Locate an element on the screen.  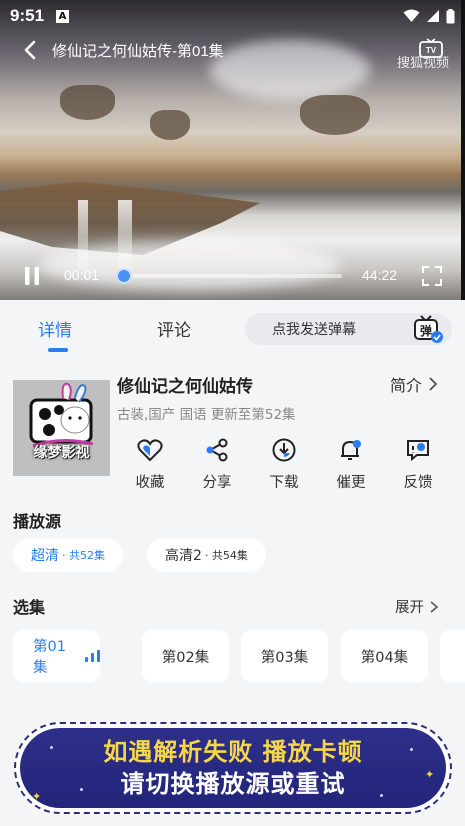
share-icon is located at coordinates (217, 450).